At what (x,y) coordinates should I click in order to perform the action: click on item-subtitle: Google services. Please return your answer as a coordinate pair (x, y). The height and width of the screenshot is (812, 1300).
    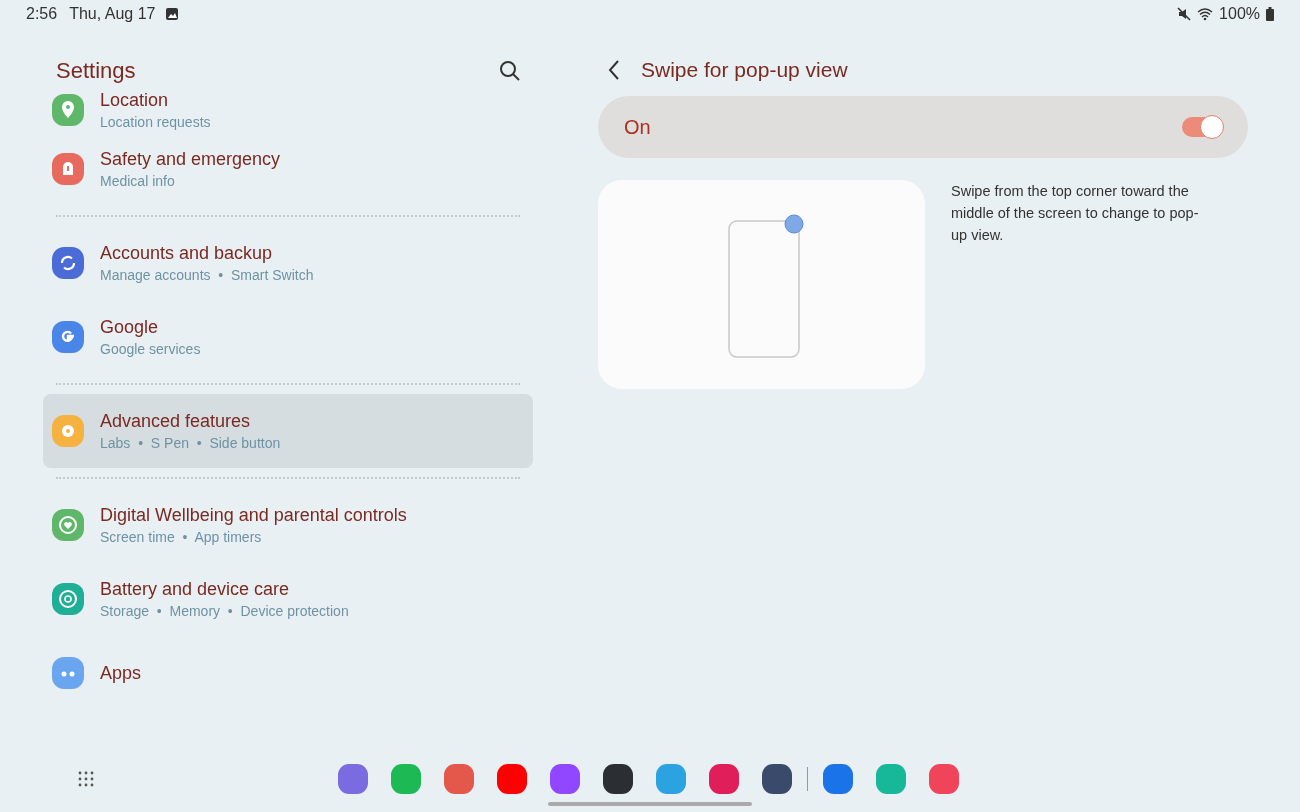
    Looking at the image, I should click on (150, 349).